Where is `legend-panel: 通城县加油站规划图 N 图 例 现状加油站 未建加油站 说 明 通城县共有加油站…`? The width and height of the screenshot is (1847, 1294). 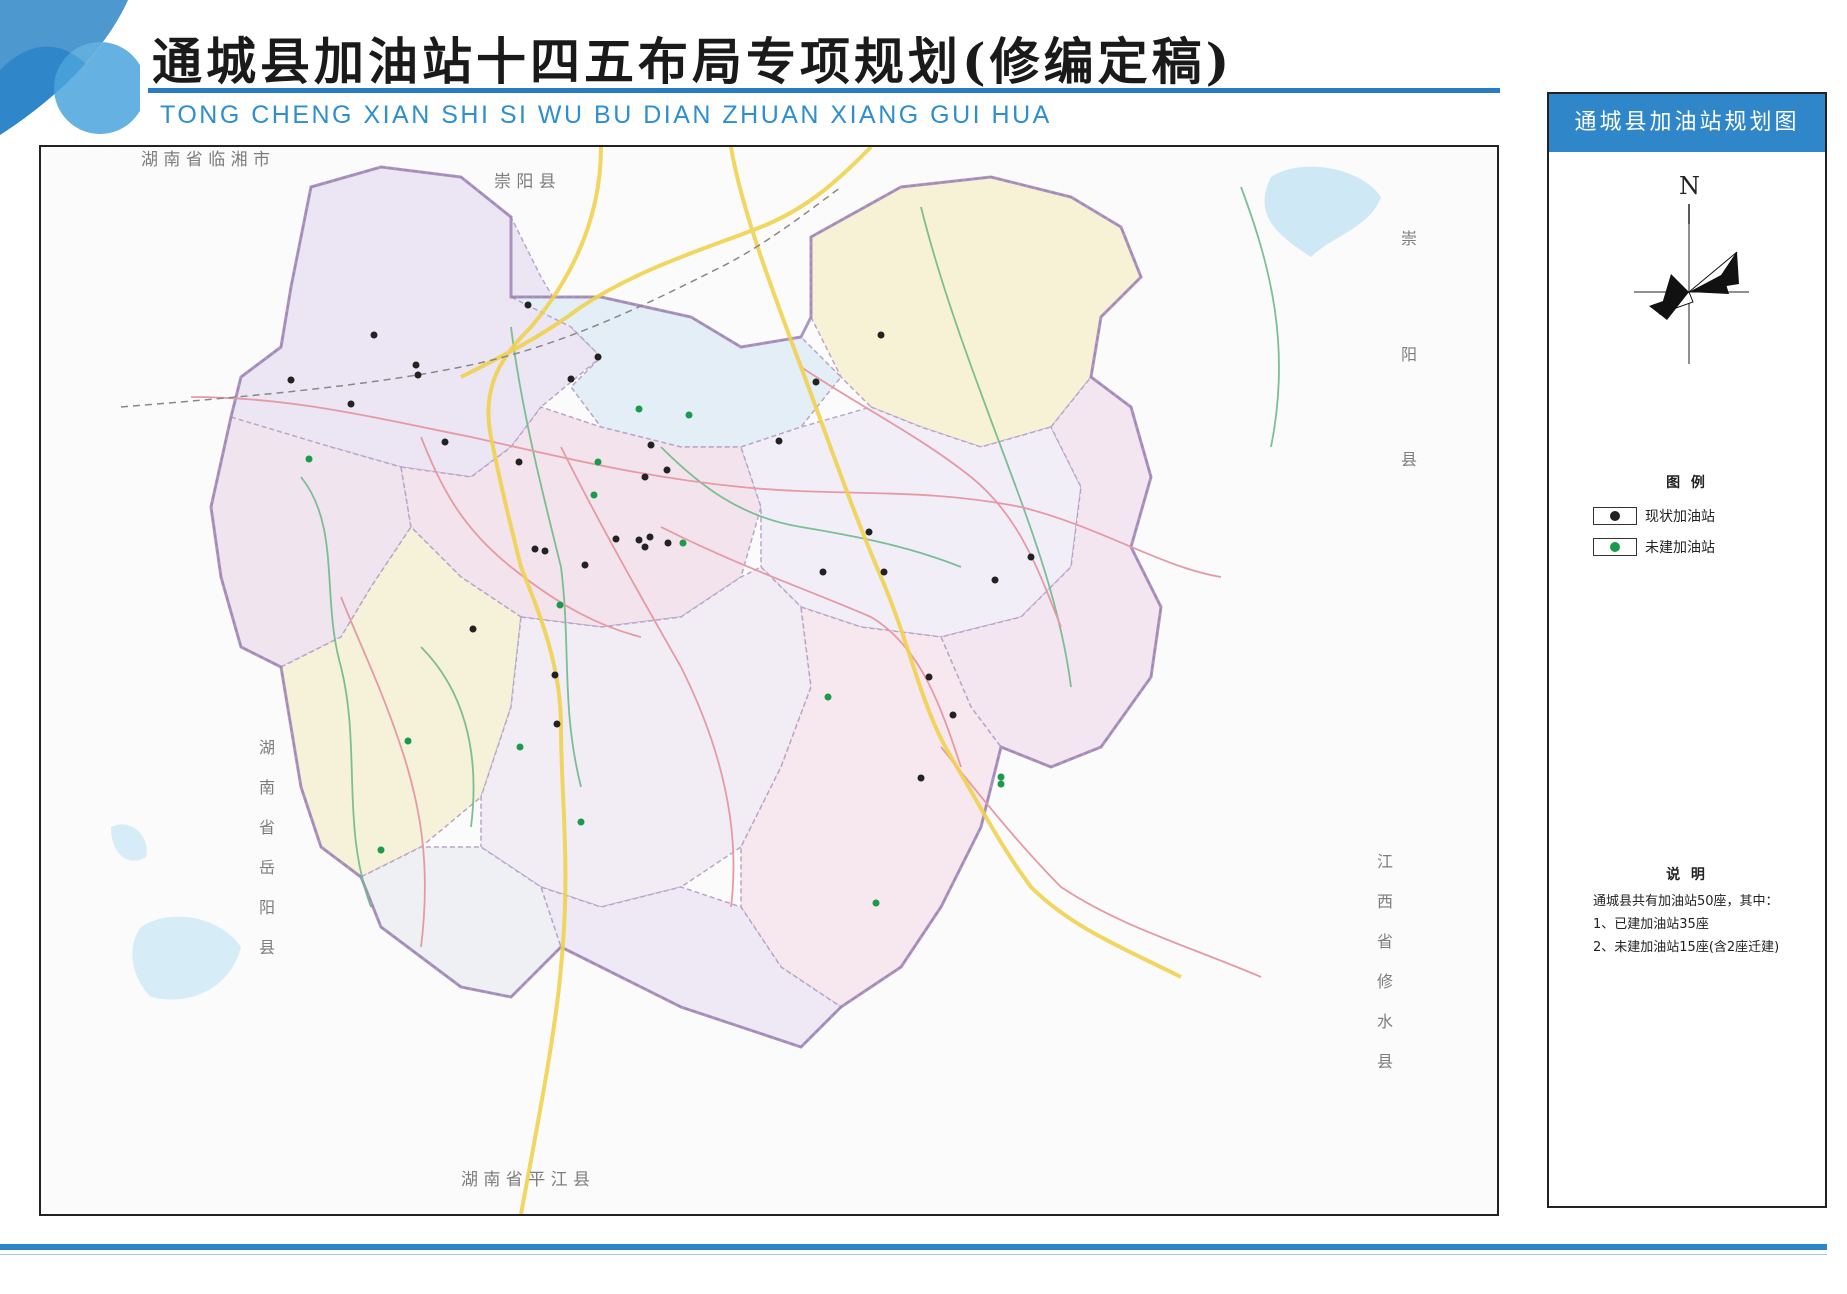
legend-panel: 通城县加油站规划图 N 图 例 现状加油站 未建加油站 说 明 通城县共有加油站… is located at coordinates (1687, 650).